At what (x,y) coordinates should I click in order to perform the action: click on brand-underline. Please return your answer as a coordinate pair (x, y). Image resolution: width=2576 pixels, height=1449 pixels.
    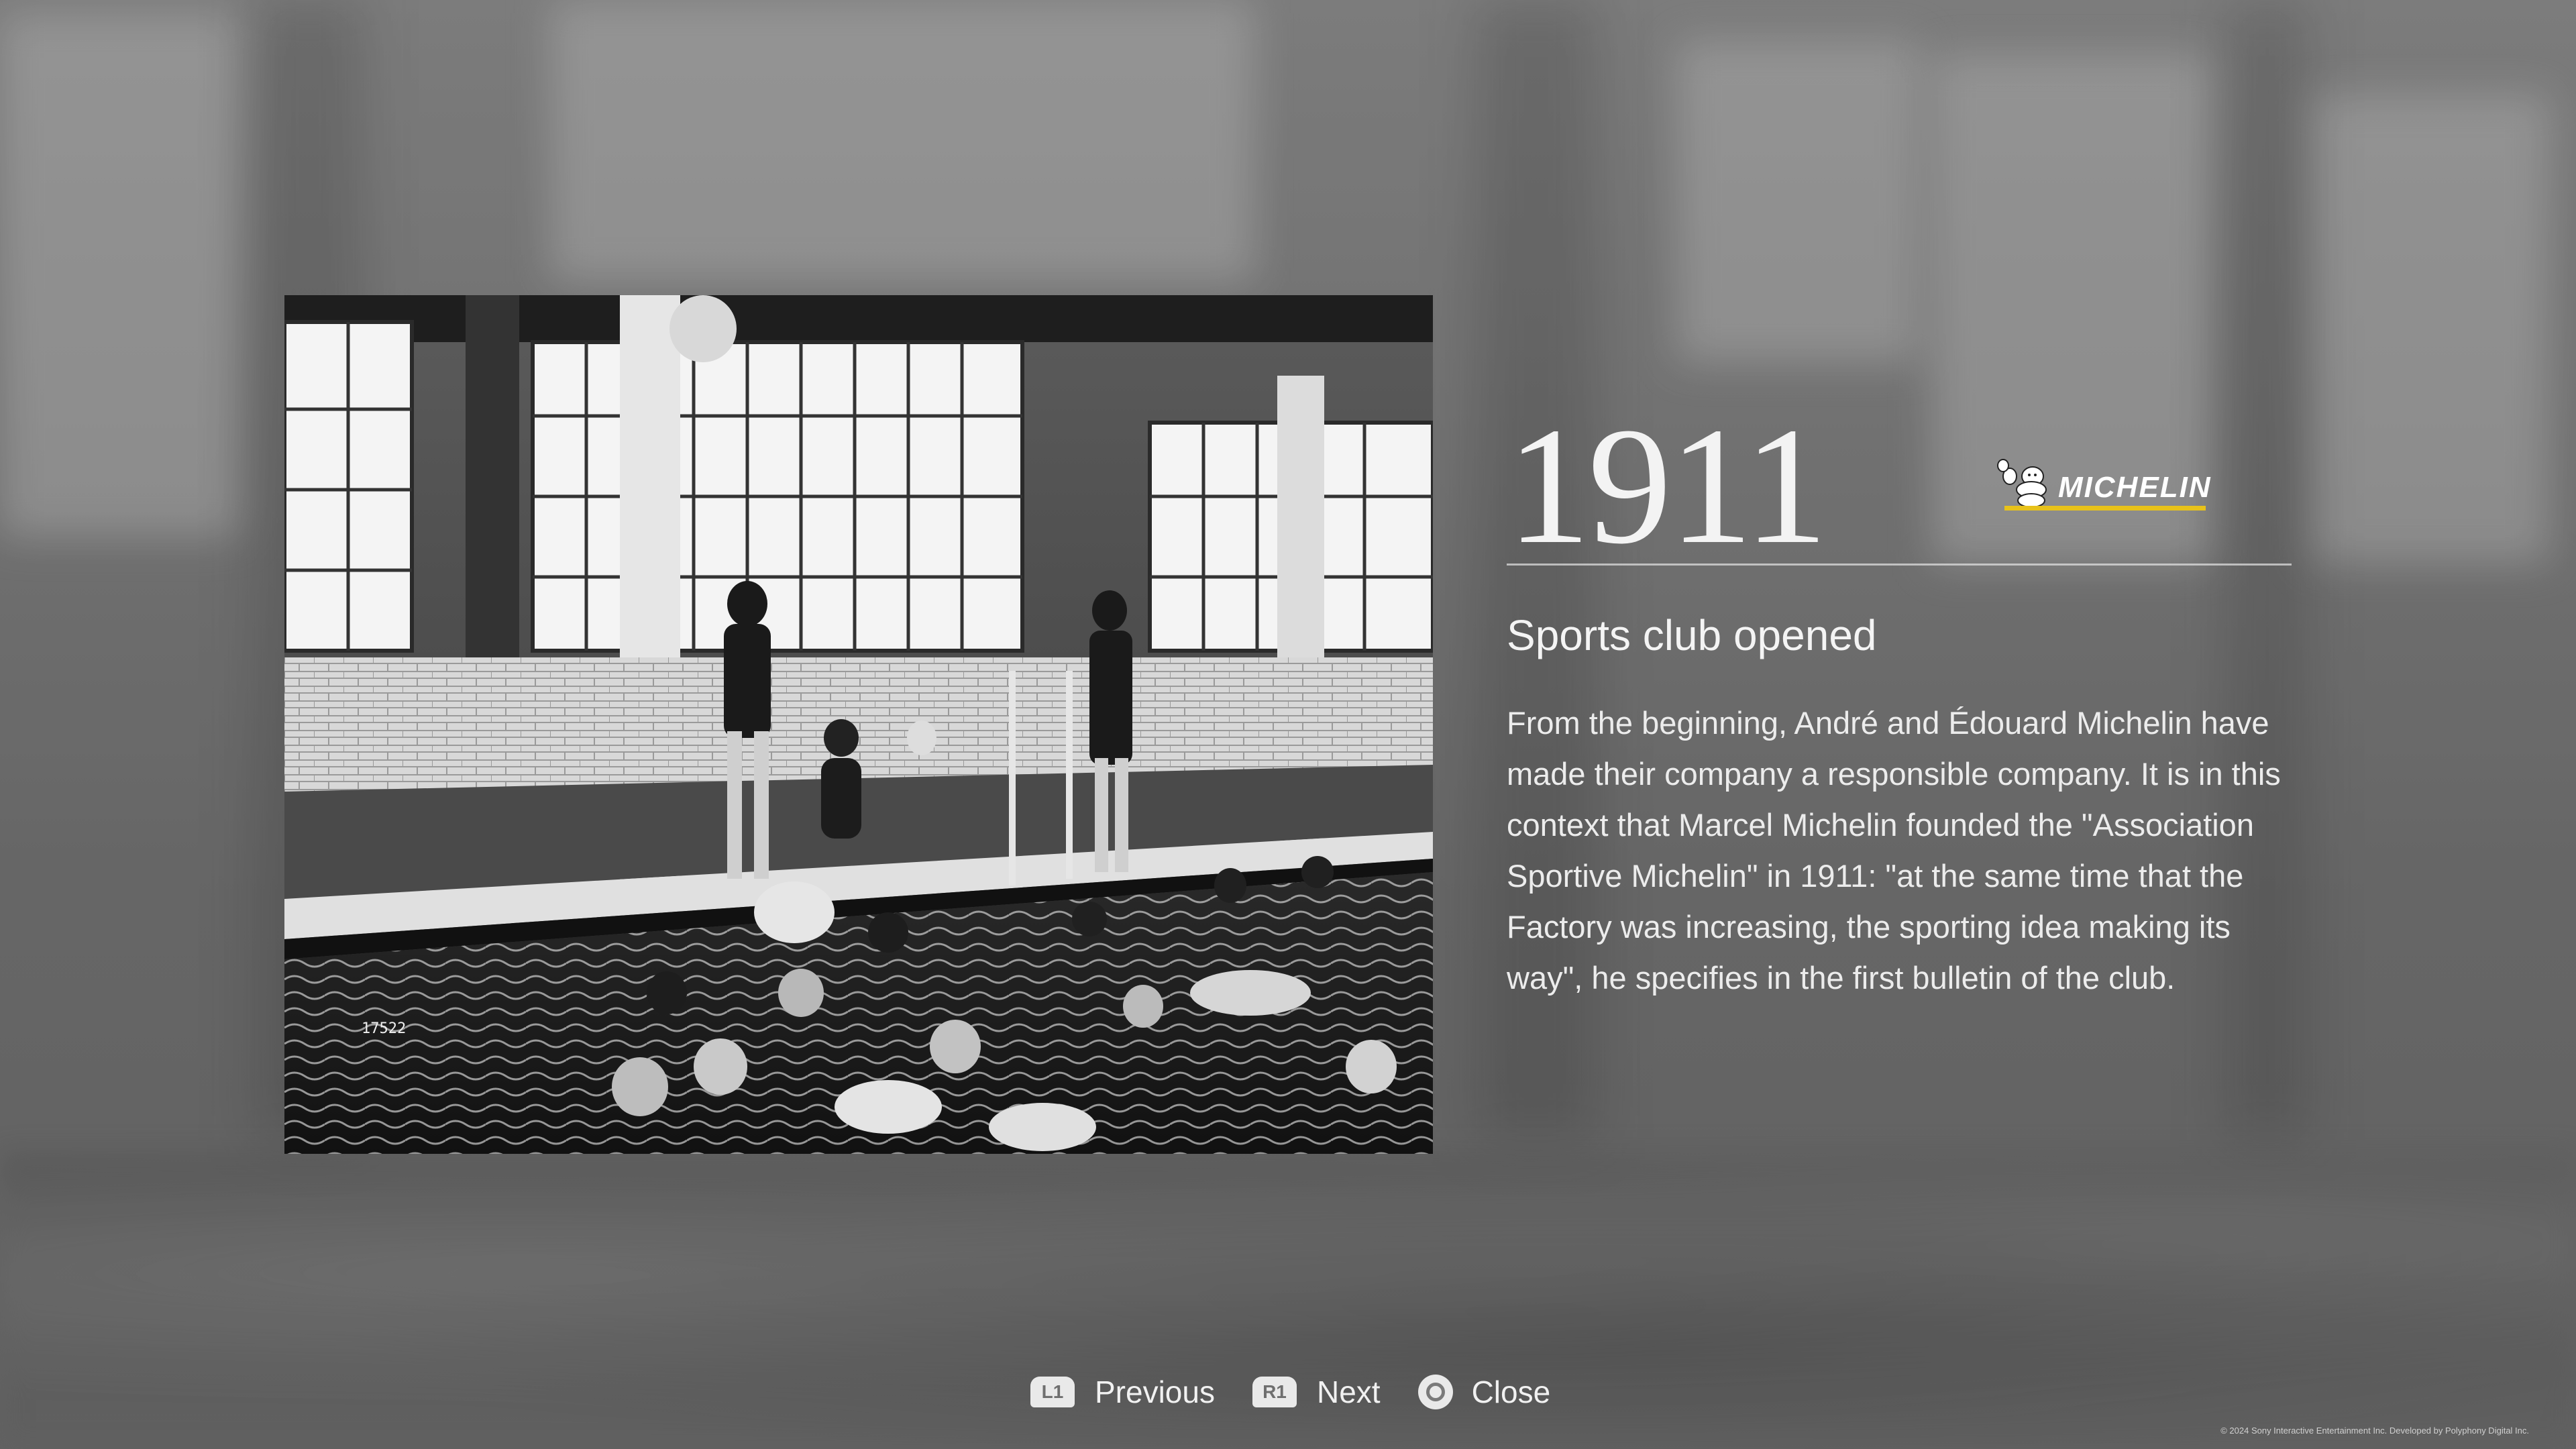
    Looking at the image, I should click on (2105, 508).